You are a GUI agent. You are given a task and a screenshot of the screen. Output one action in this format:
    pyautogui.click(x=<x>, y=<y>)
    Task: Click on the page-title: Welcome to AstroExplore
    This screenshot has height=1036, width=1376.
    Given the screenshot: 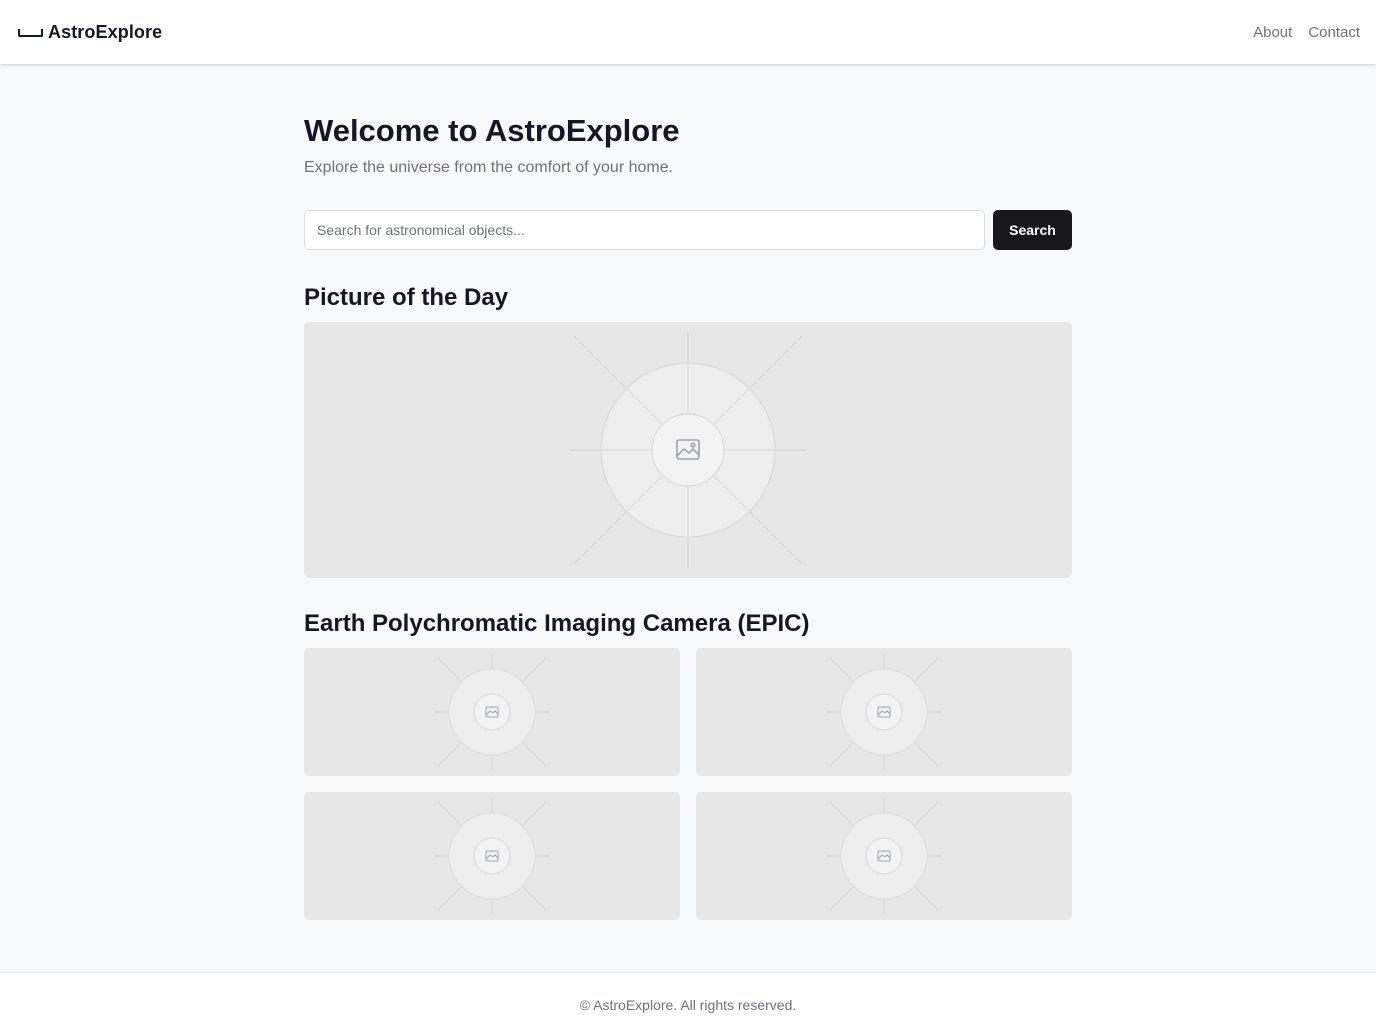 What is the action you would take?
    pyautogui.click(x=492, y=130)
    